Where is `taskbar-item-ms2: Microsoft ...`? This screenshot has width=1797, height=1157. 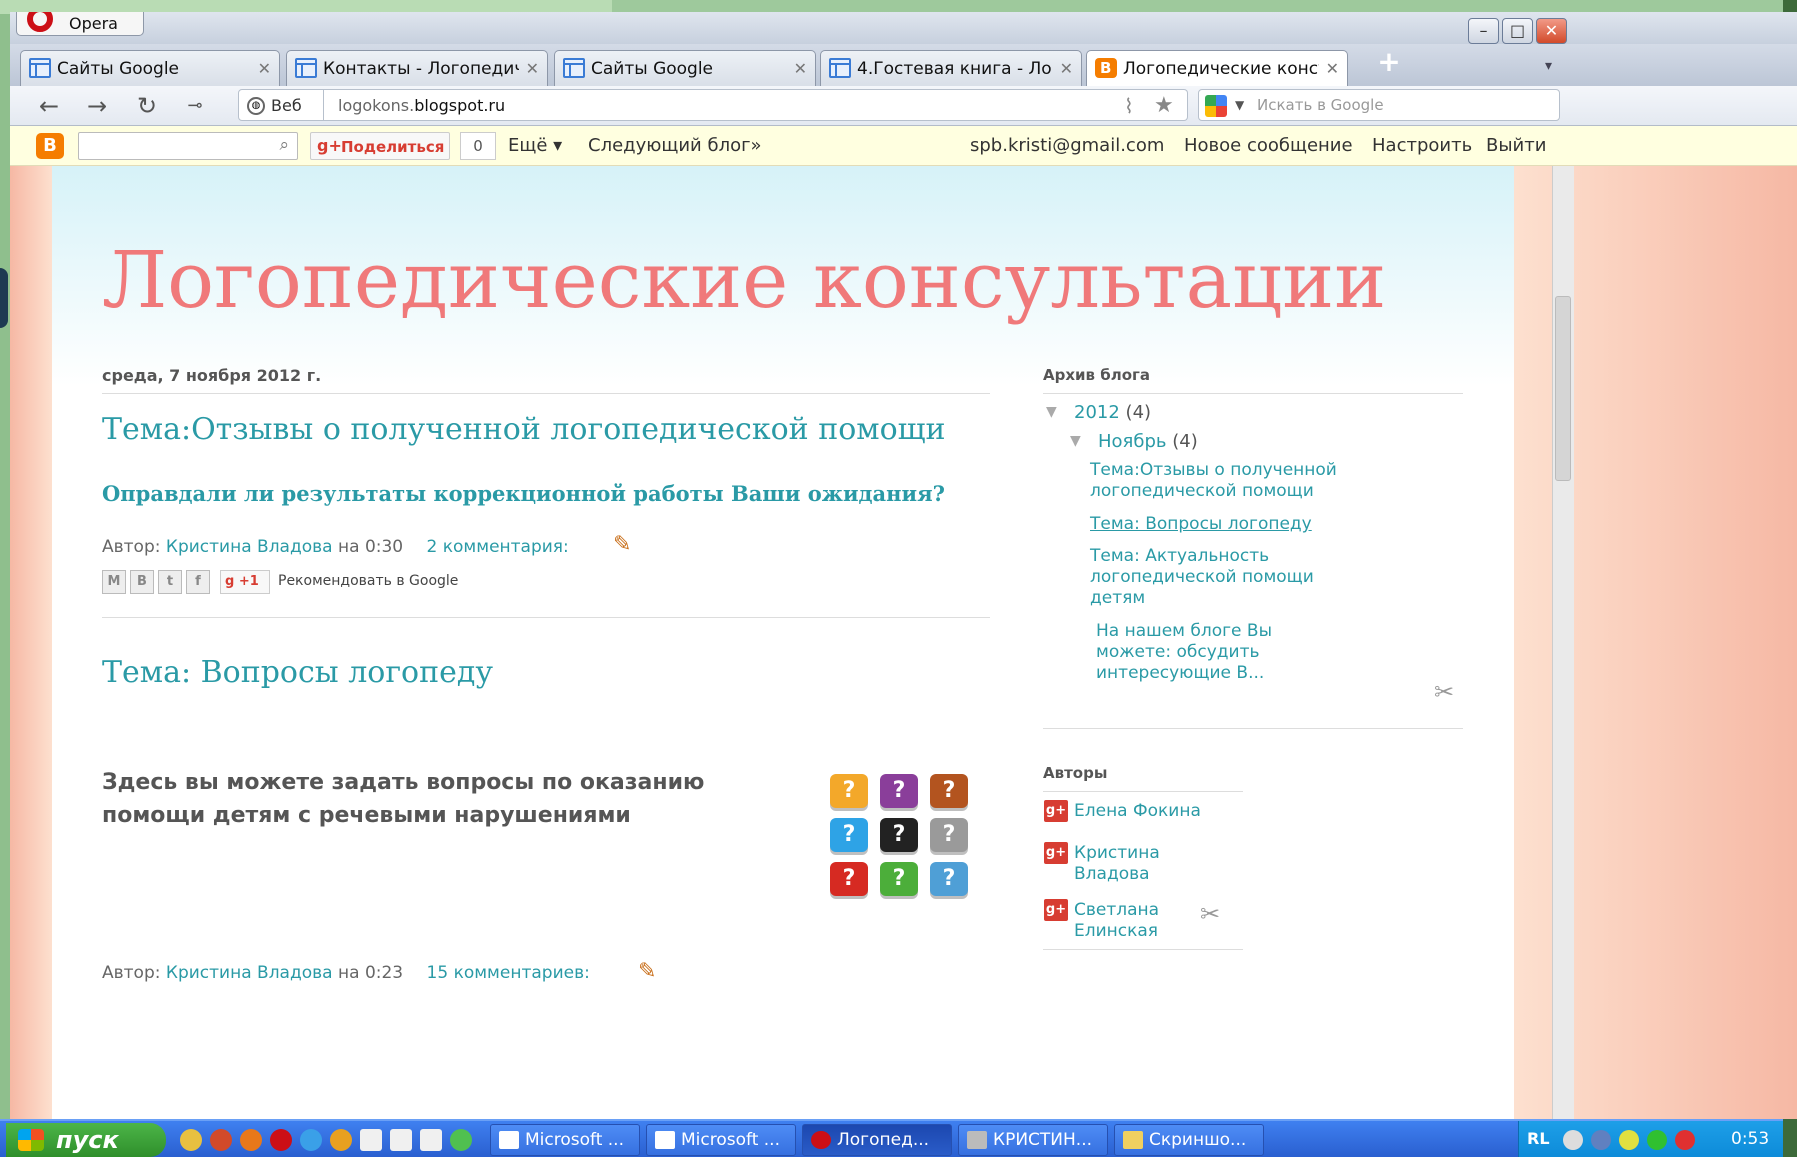 taskbar-item-ms2: Microsoft ... is located at coordinates (721, 1140).